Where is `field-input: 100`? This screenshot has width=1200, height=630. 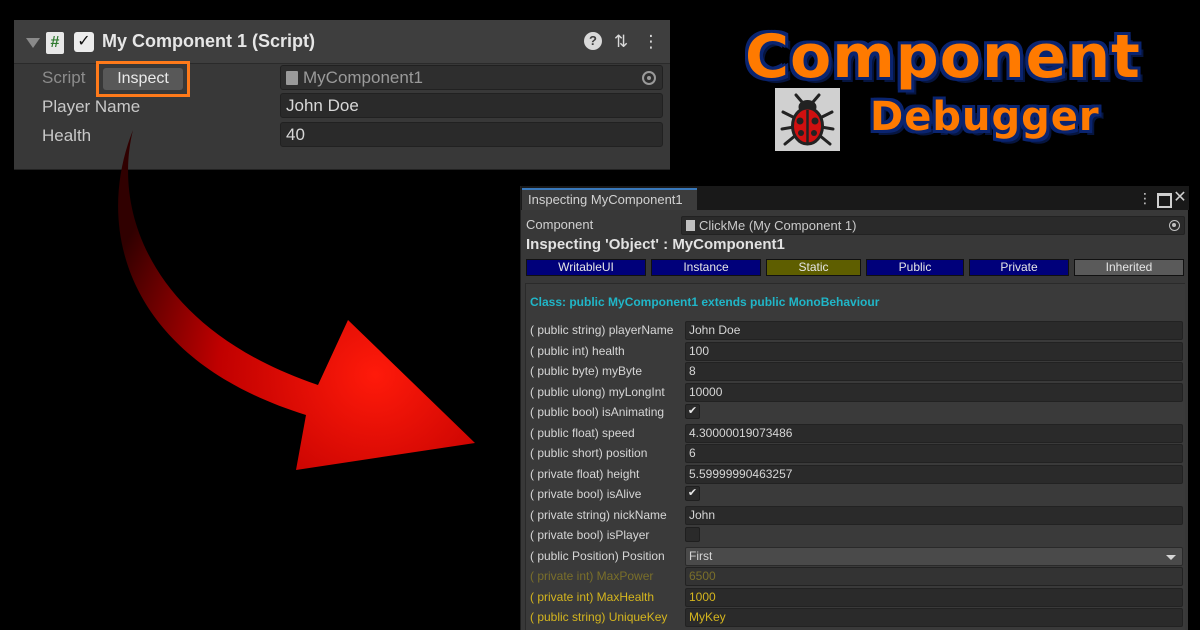 field-input: 100 is located at coordinates (934, 351).